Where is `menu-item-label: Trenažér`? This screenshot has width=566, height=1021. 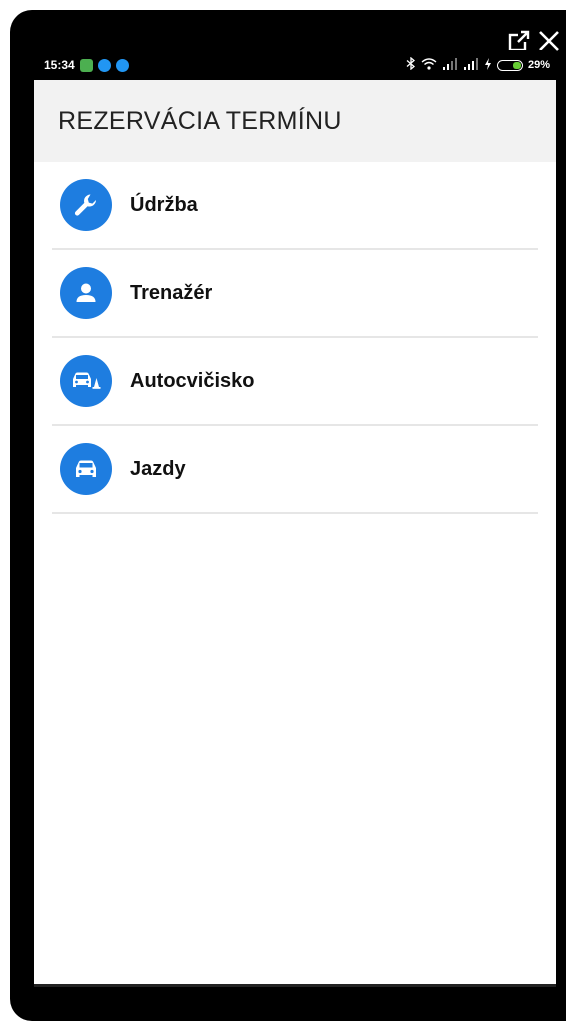
menu-item-label: Trenažér is located at coordinates (171, 292).